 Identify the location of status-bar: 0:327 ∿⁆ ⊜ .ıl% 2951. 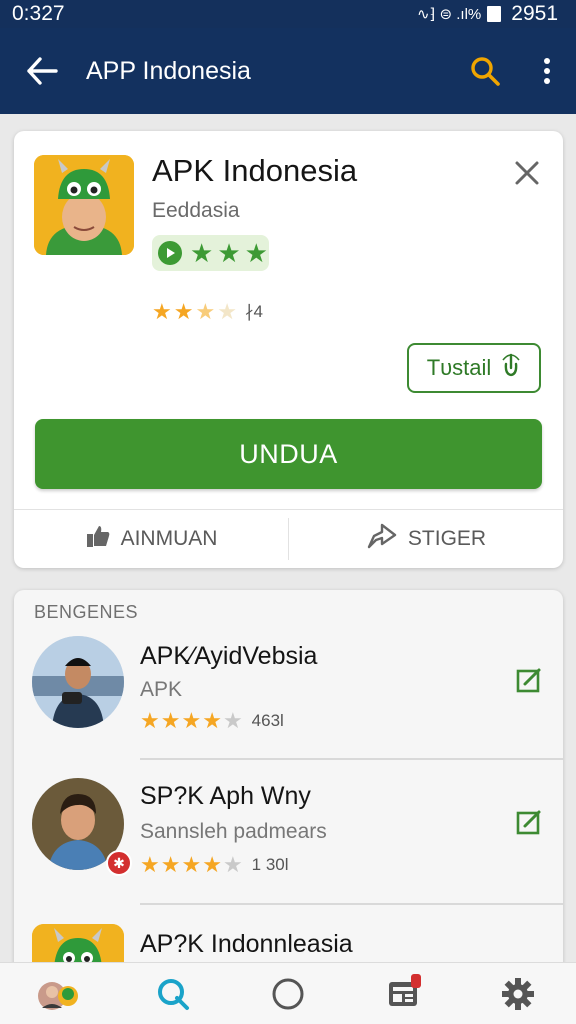
(288, 14).